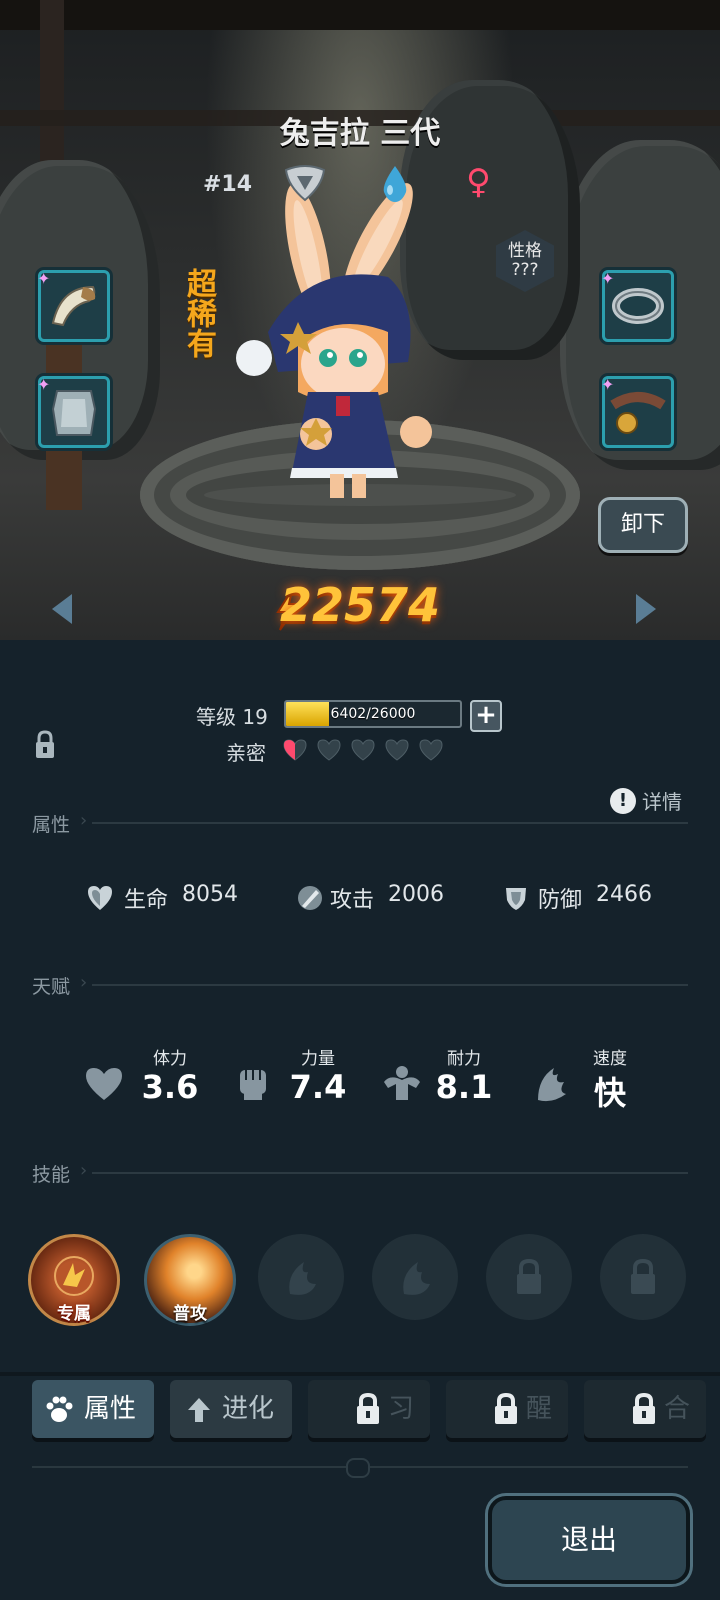  What do you see at coordinates (100, 898) in the screenshot?
I see `heart-shield-icon` at bounding box center [100, 898].